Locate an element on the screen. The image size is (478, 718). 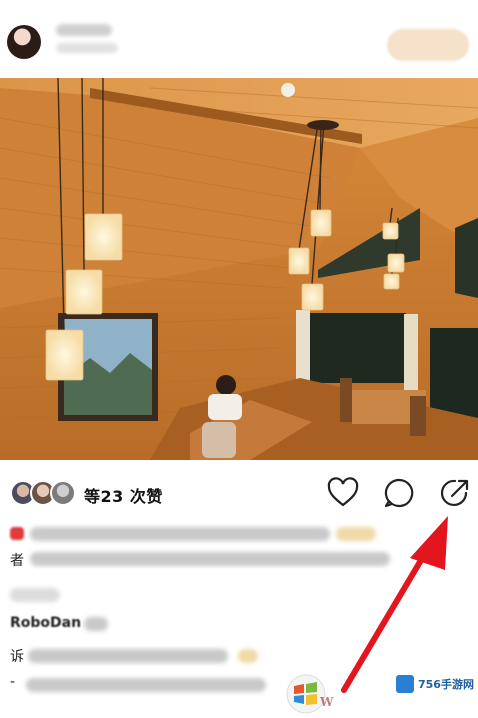
reply-line-2-start: - is located at coordinates (13, 682).